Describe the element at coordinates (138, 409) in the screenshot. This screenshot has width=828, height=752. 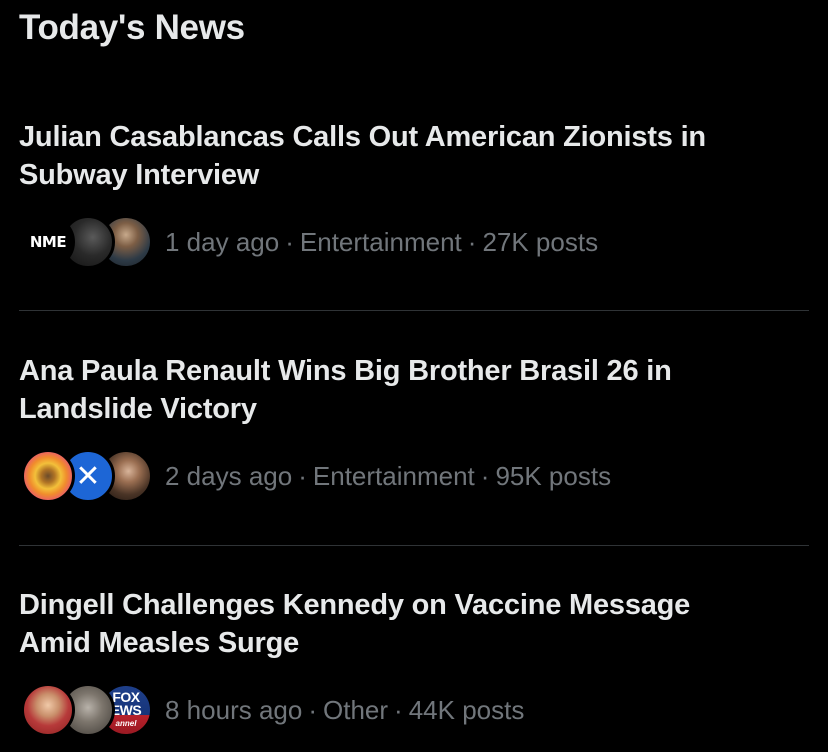
I see `headline-line: Landslide Victory` at that location.